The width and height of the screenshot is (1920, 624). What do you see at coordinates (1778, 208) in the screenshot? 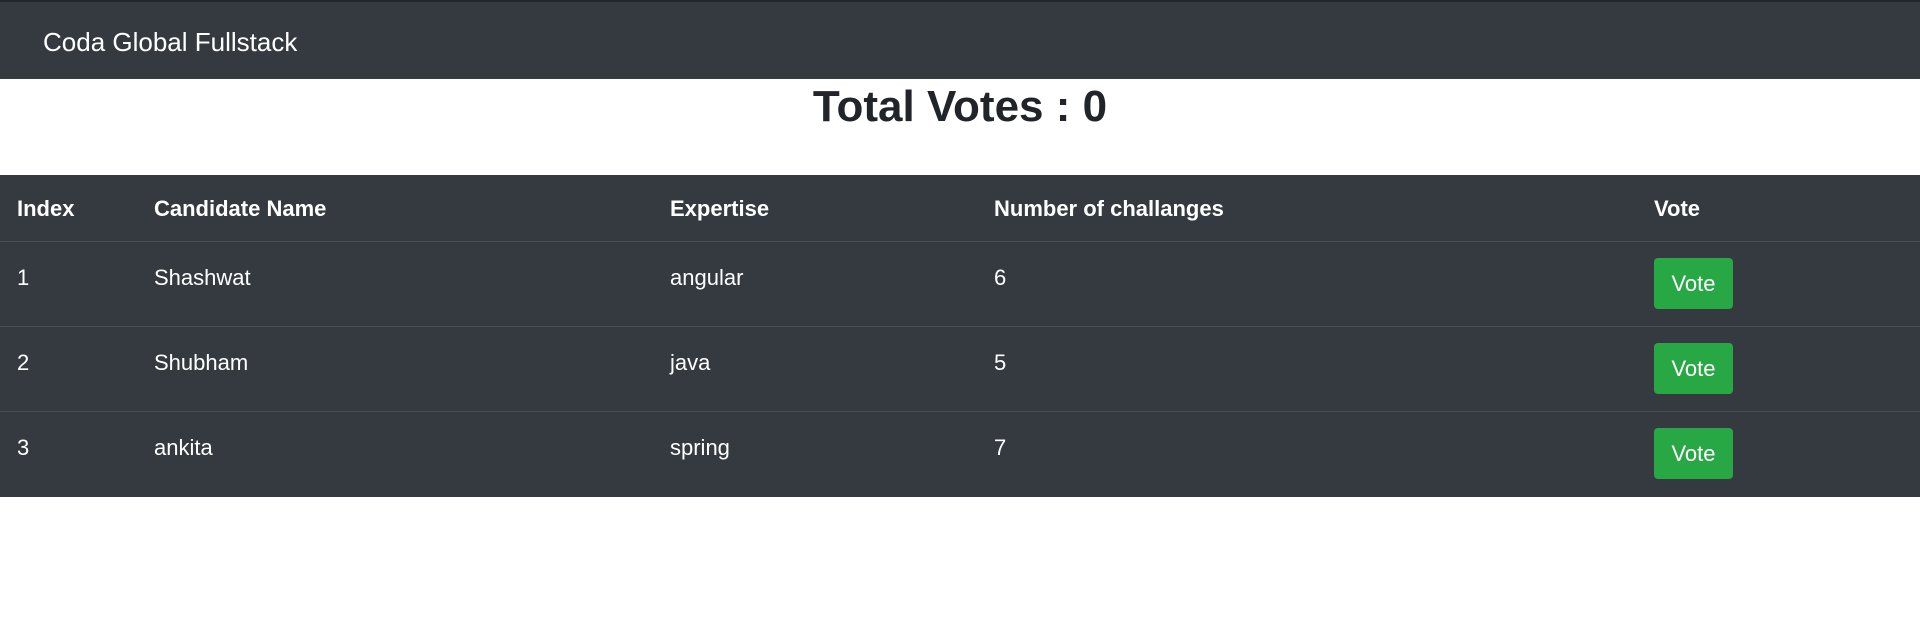
I see `header-vote: Vote` at bounding box center [1778, 208].